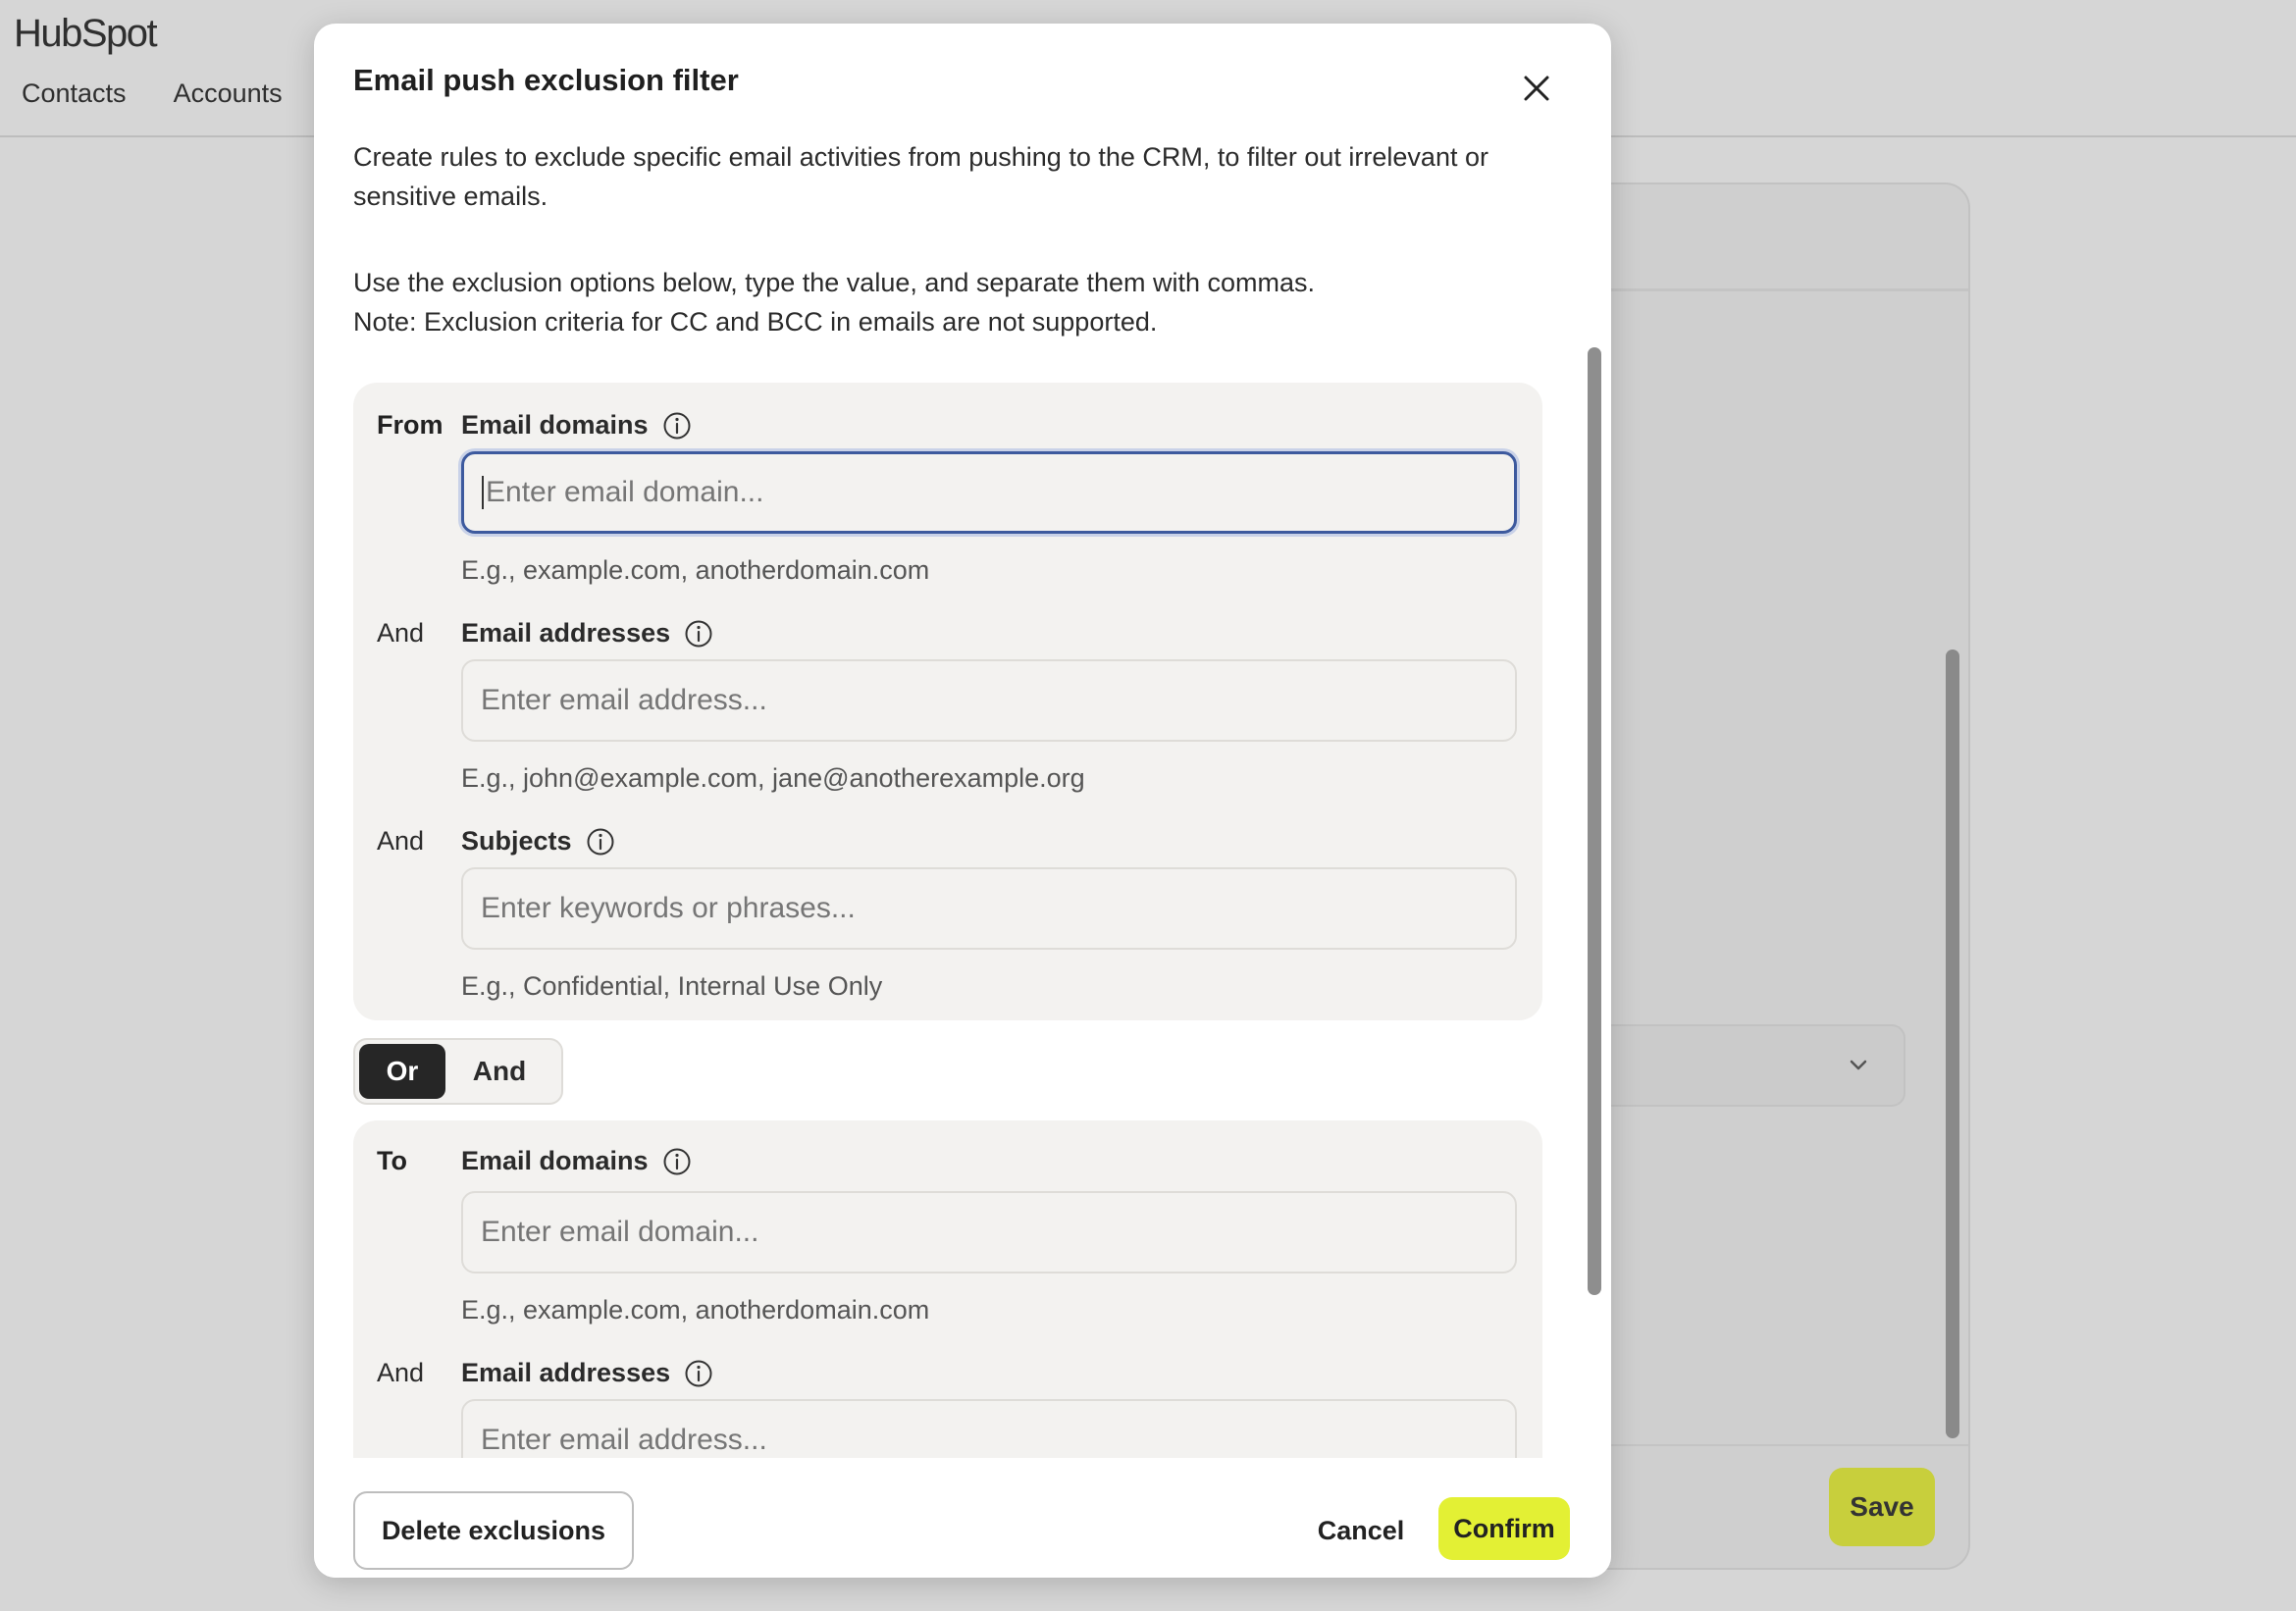  Describe the element at coordinates (672, 986) in the screenshot. I see `from-subjects-hint: E.g., Confidential, Internal Use Only` at that location.